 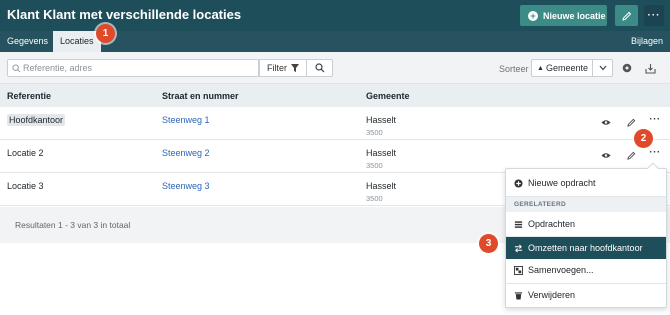 What do you see at coordinates (388, 96) in the screenshot?
I see `column-header-city: Gemeente` at bounding box center [388, 96].